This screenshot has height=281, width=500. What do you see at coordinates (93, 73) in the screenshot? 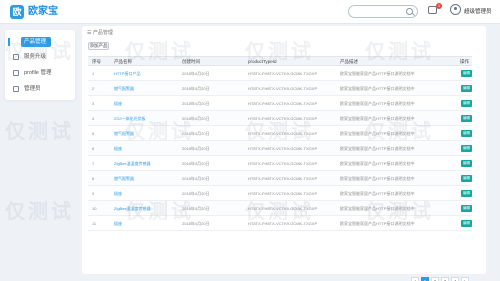
I see `cell-idx: 1` at bounding box center [93, 73].